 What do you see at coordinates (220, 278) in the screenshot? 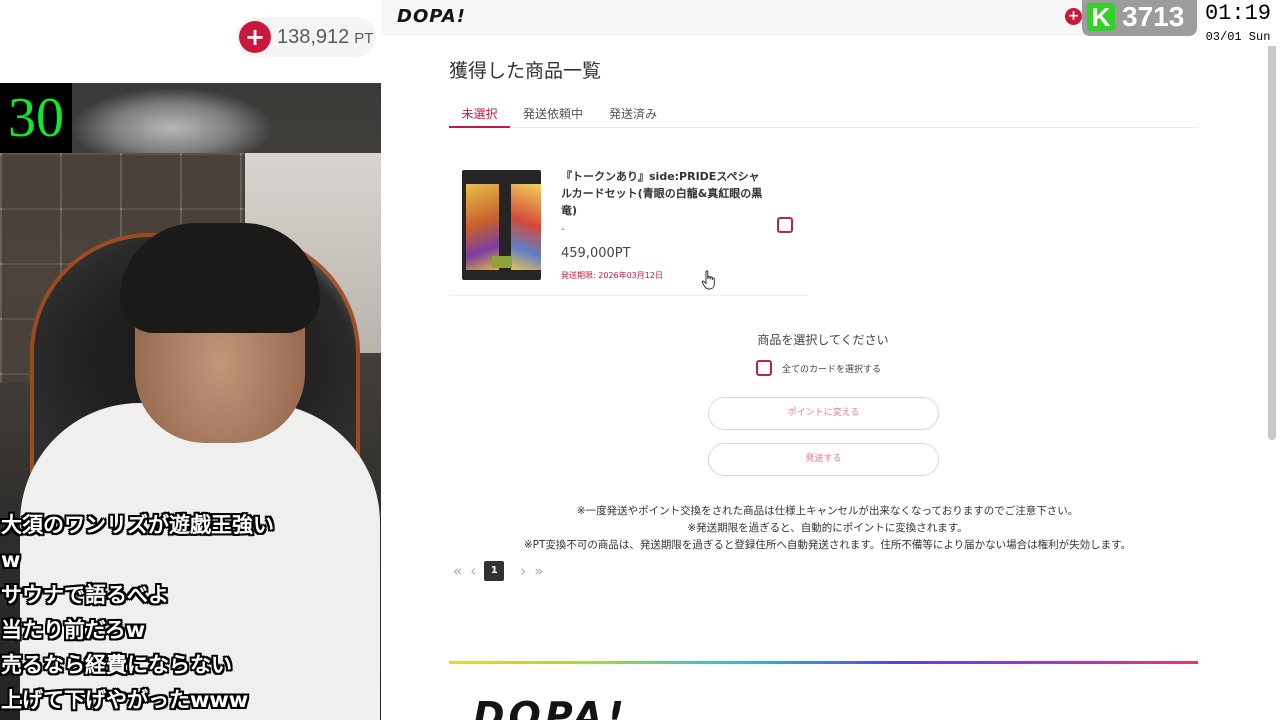
I see `streamer-hair` at bounding box center [220, 278].